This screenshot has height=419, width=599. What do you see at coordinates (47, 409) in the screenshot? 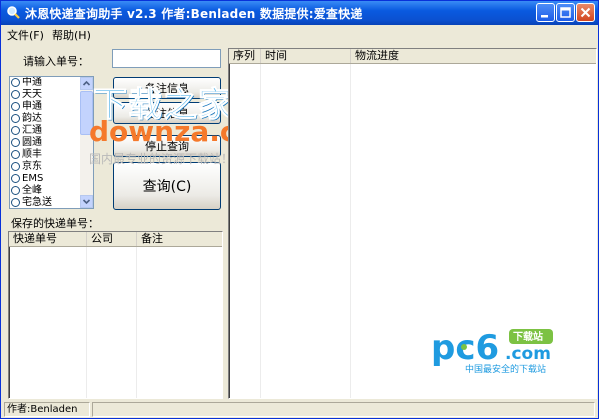
I see `status-author: 作者:Benladen` at bounding box center [47, 409].